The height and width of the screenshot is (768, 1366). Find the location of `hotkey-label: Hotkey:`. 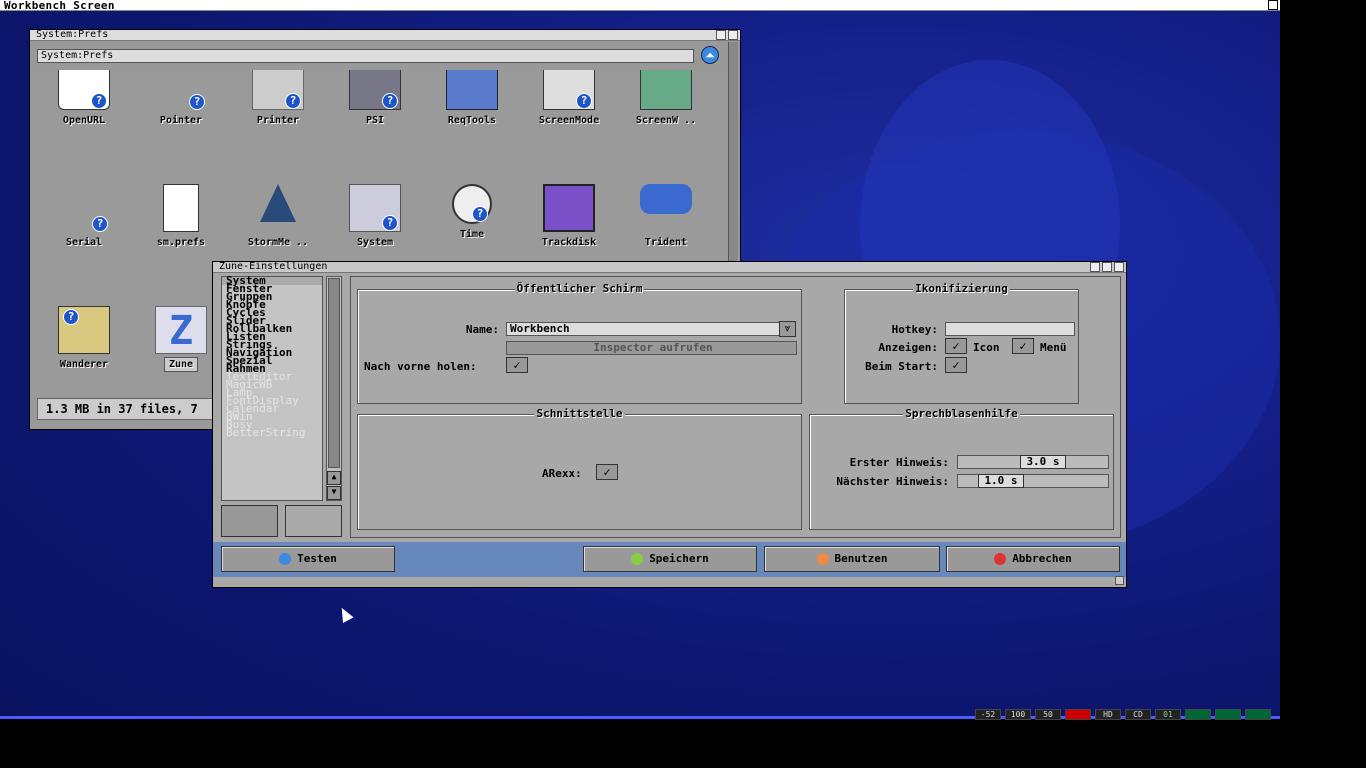

hotkey-label: Hotkey: is located at coordinates (914, 329).